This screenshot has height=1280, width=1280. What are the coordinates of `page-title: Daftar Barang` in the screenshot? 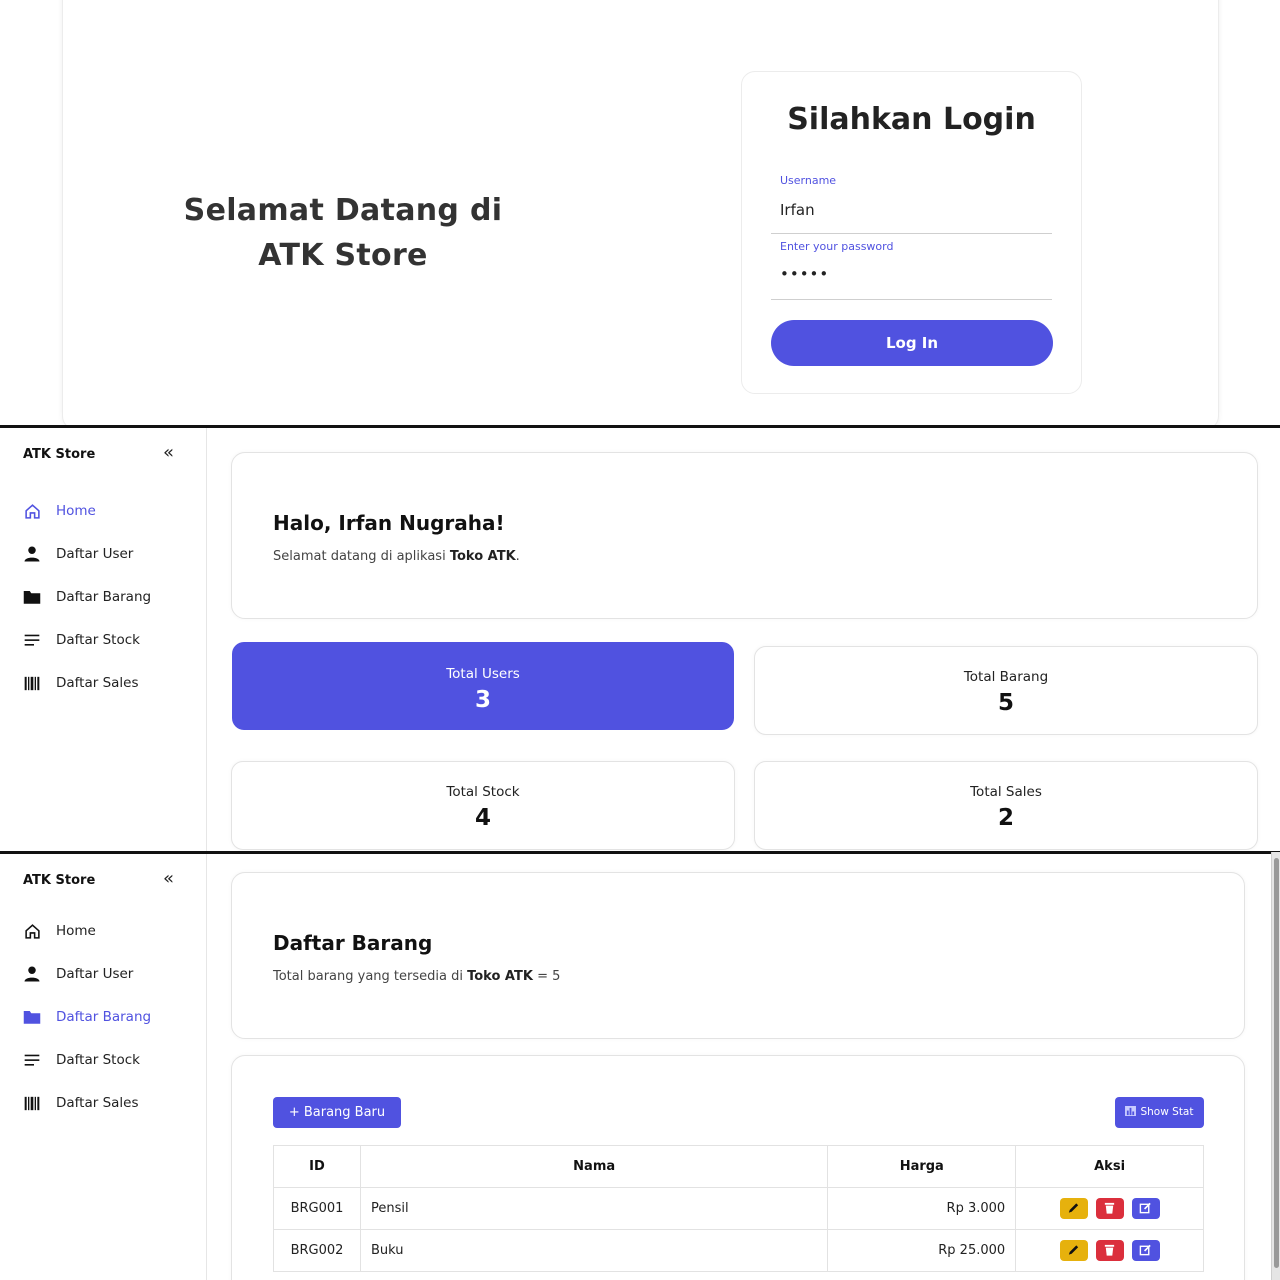 It's located at (353, 943).